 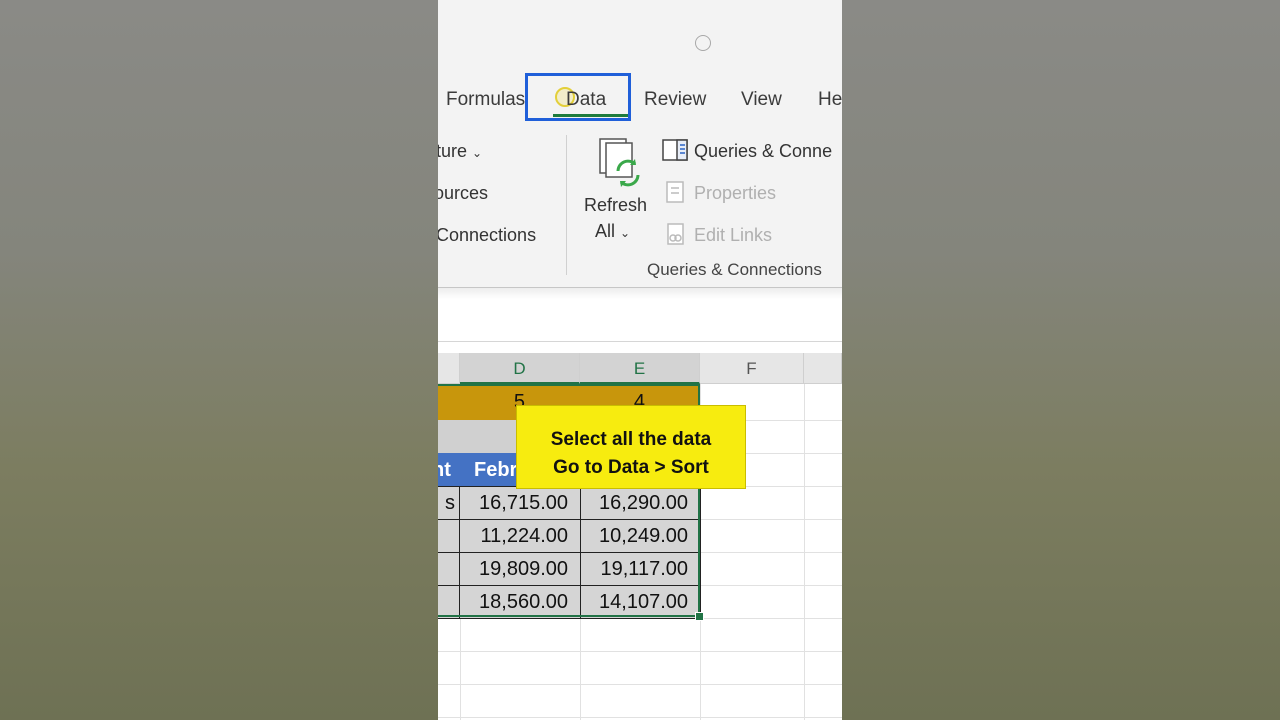 What do you see at coordinates (675, 234) in the screenshot?
I see `edit-links-icon` at bounding box center [675, 234].